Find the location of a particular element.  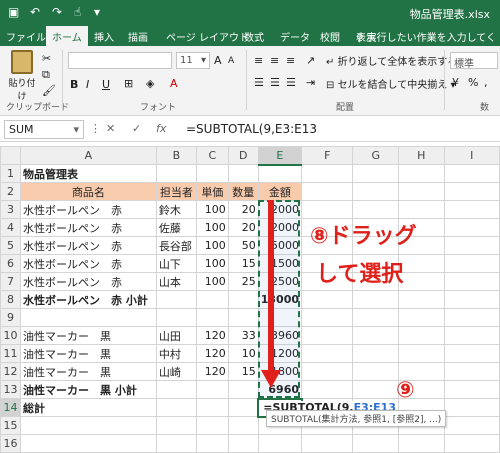

cell: 10 is located at coordinates (243, 353).